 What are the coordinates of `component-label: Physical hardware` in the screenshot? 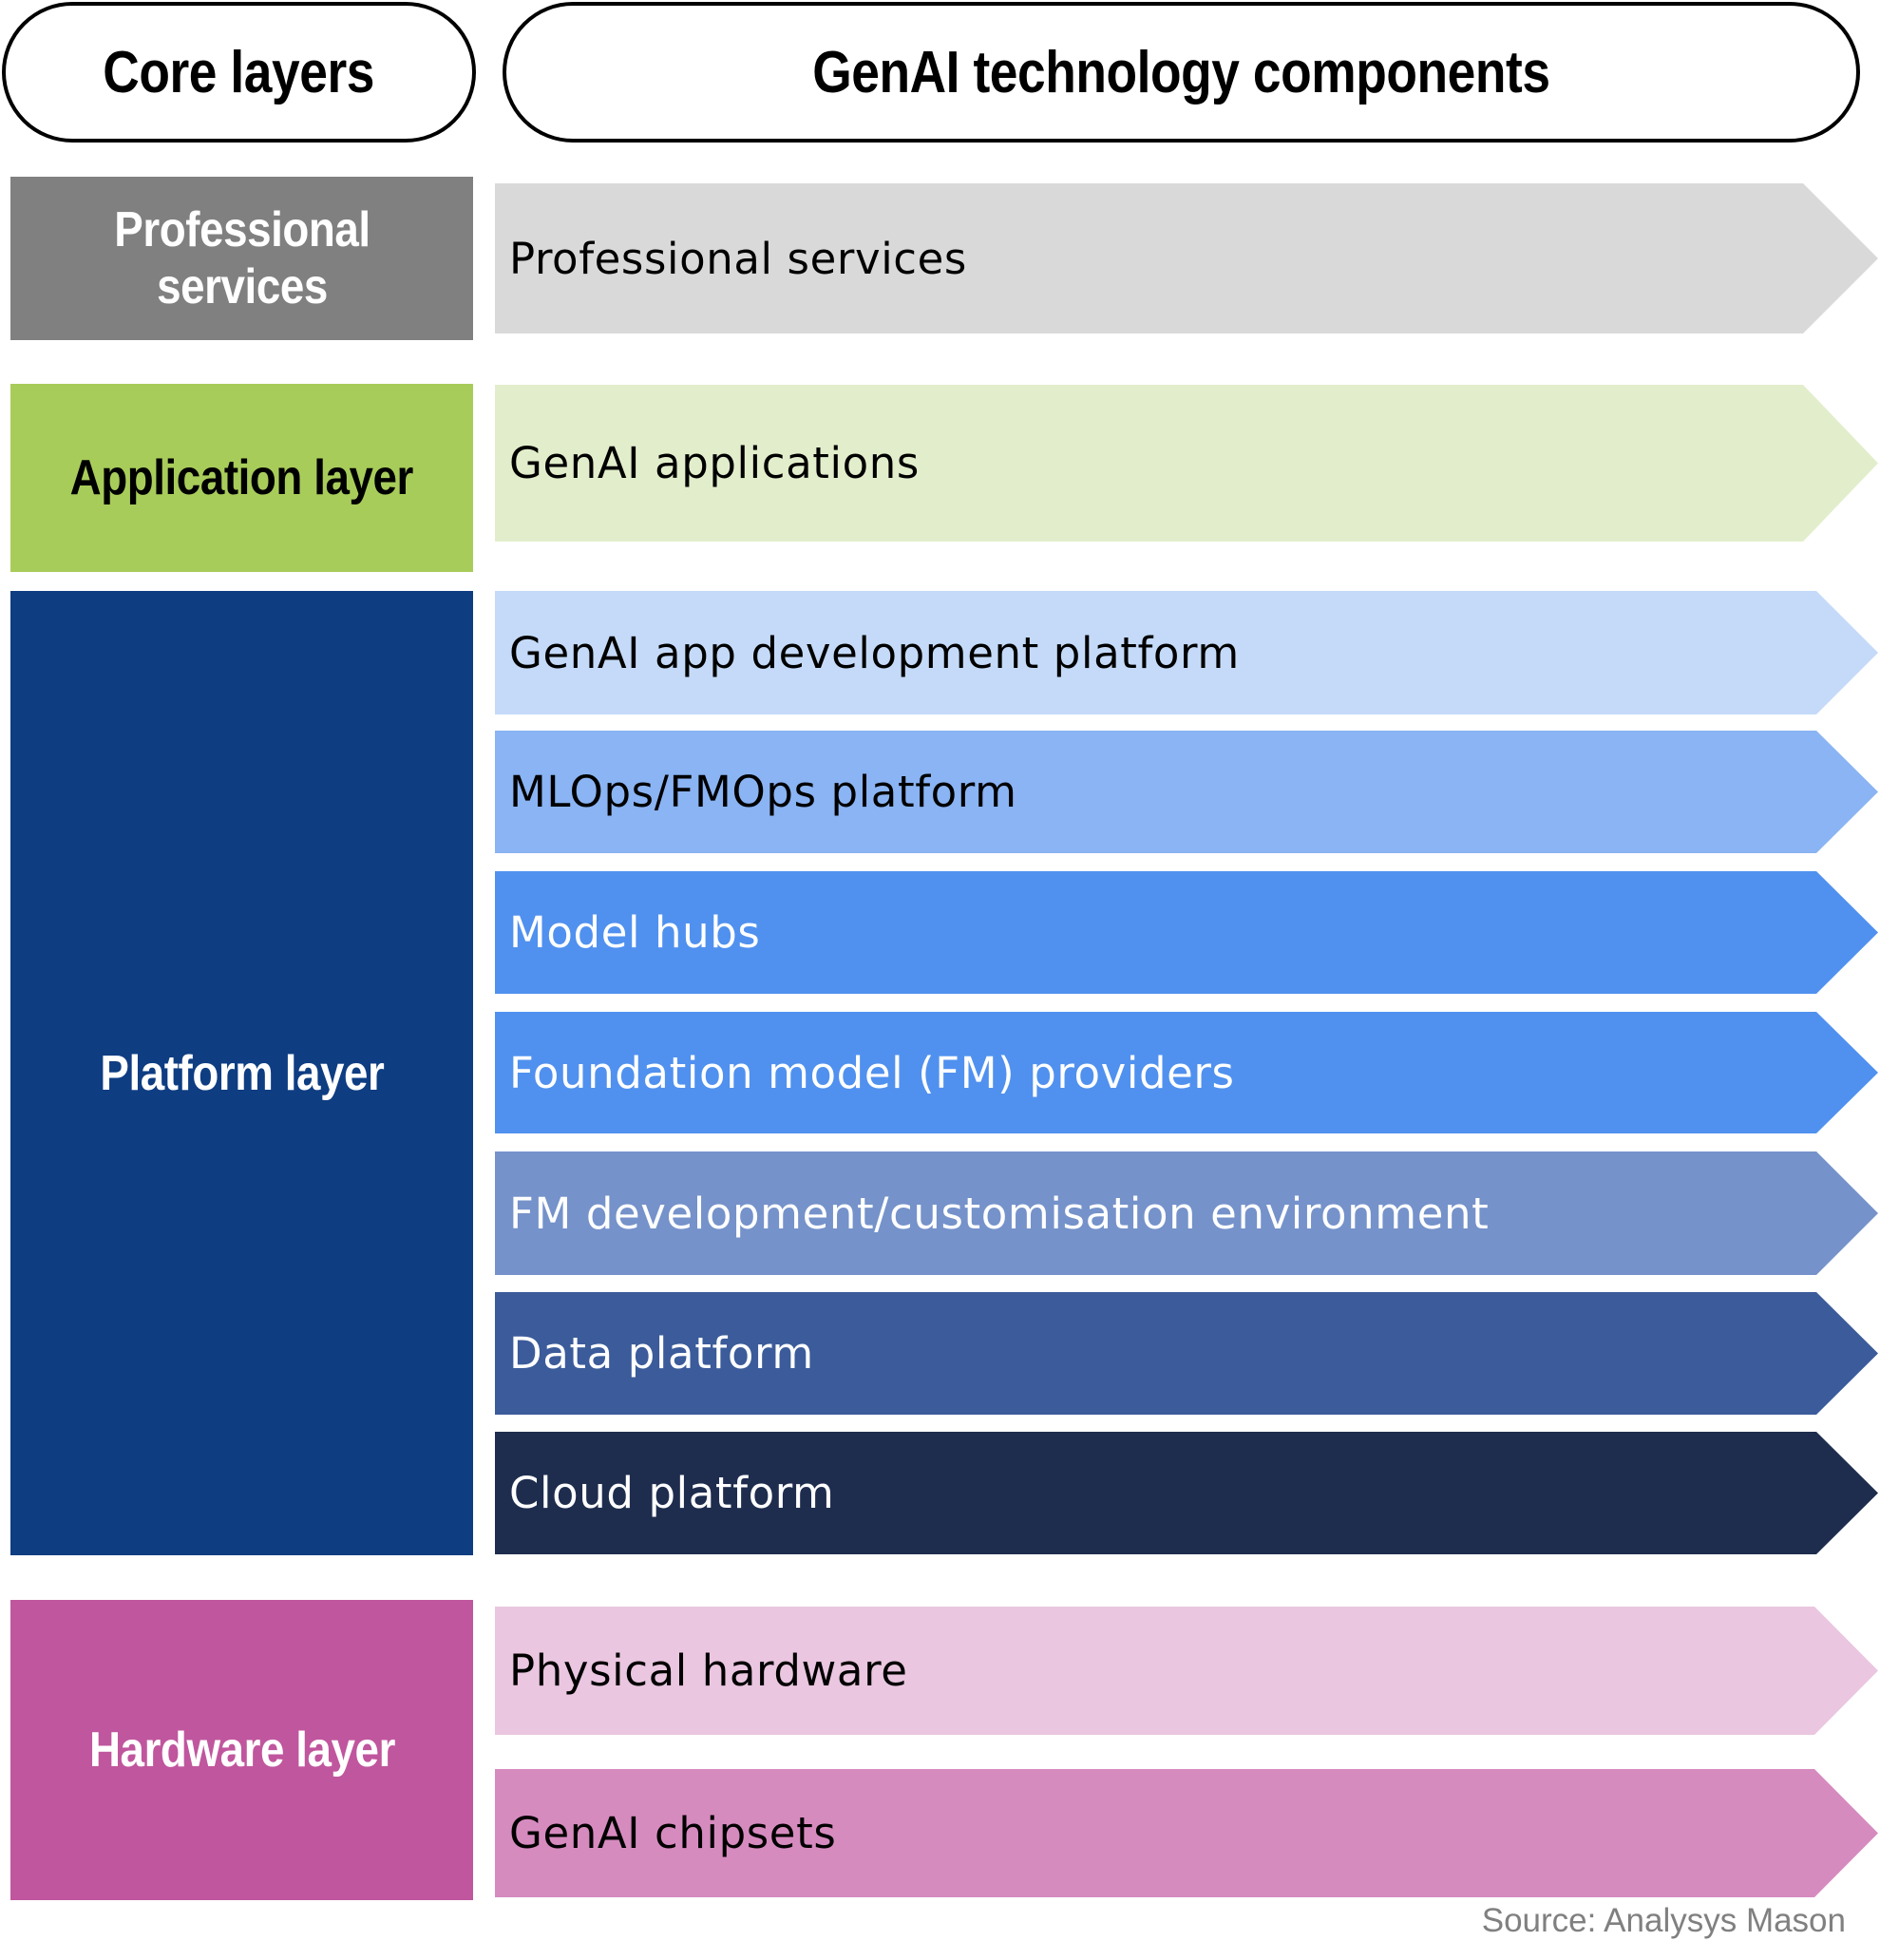 It's located at (708, 1671).